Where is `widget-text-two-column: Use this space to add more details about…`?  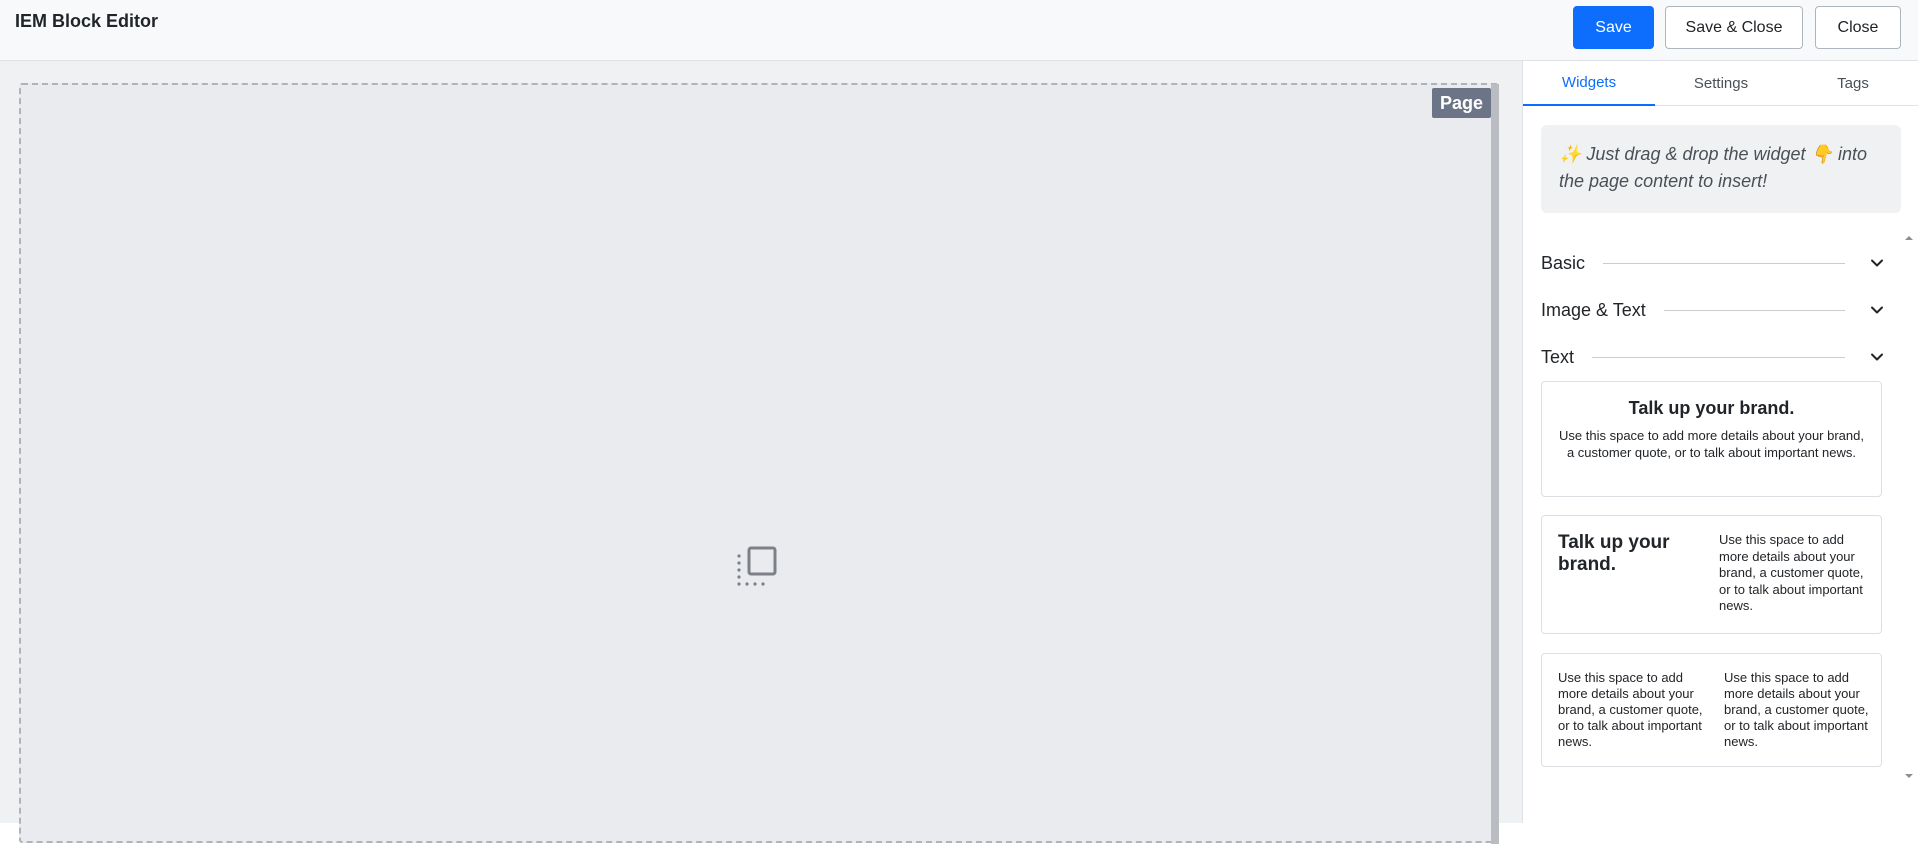 widget-text-two-column: Use this space to add more details about… is located at coordinates (1711, 710).